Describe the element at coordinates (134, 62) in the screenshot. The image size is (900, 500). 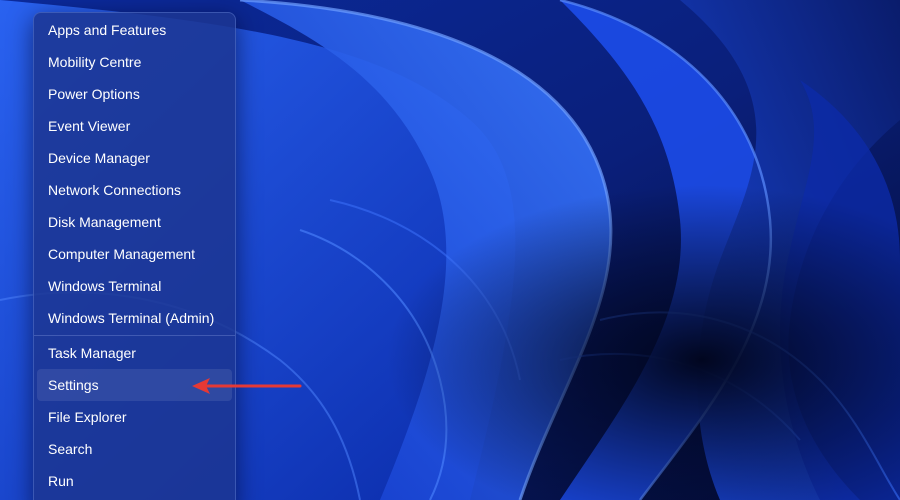
I see `menu-item-mobility-centre: Mobility Centre` at that location.